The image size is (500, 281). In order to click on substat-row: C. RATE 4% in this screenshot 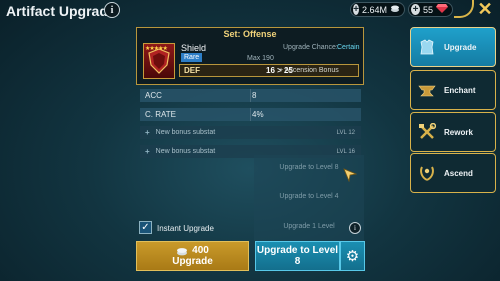, I will do `click(250, 114)`.